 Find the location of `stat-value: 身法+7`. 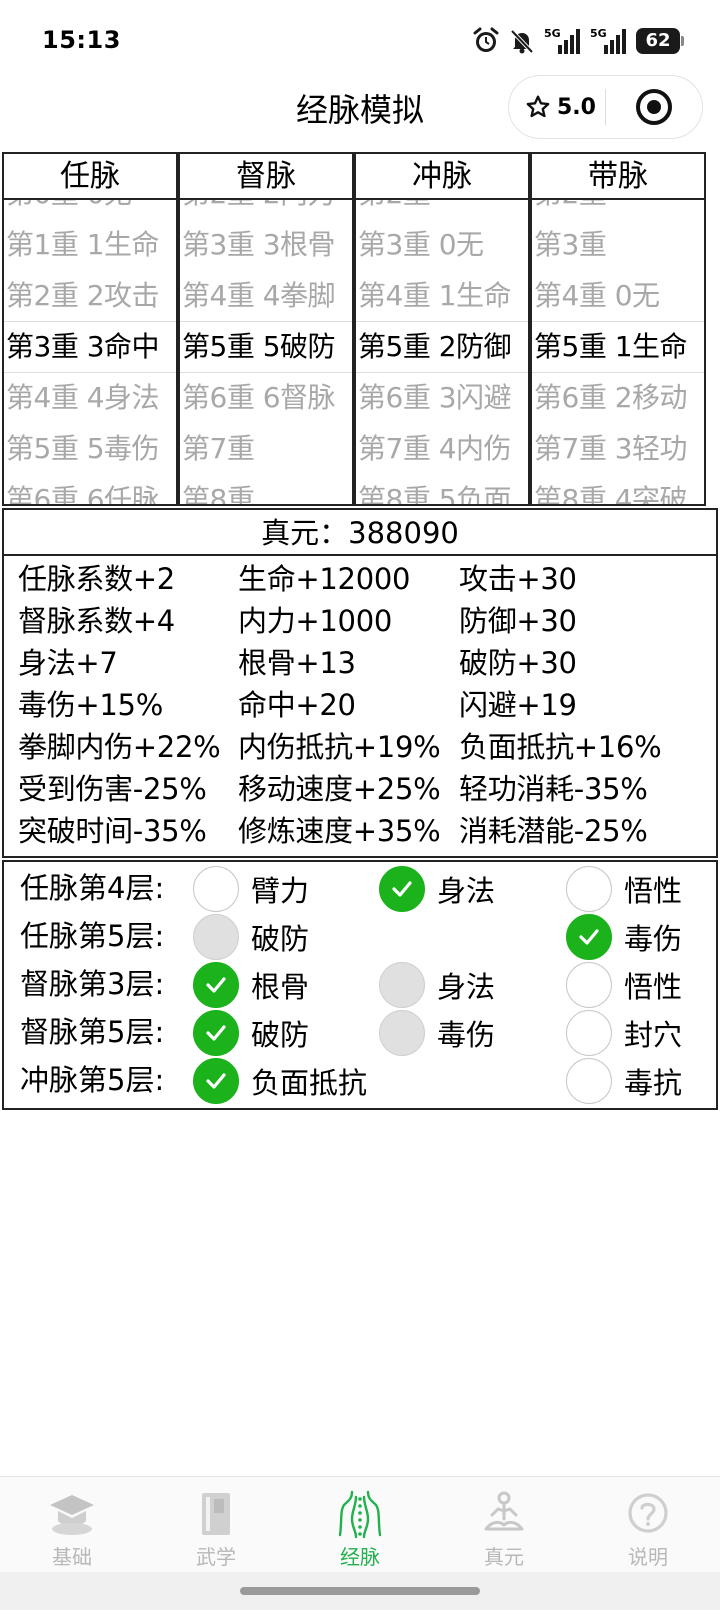

stat-value: 身法+7 is located at coordinates (68, 663).